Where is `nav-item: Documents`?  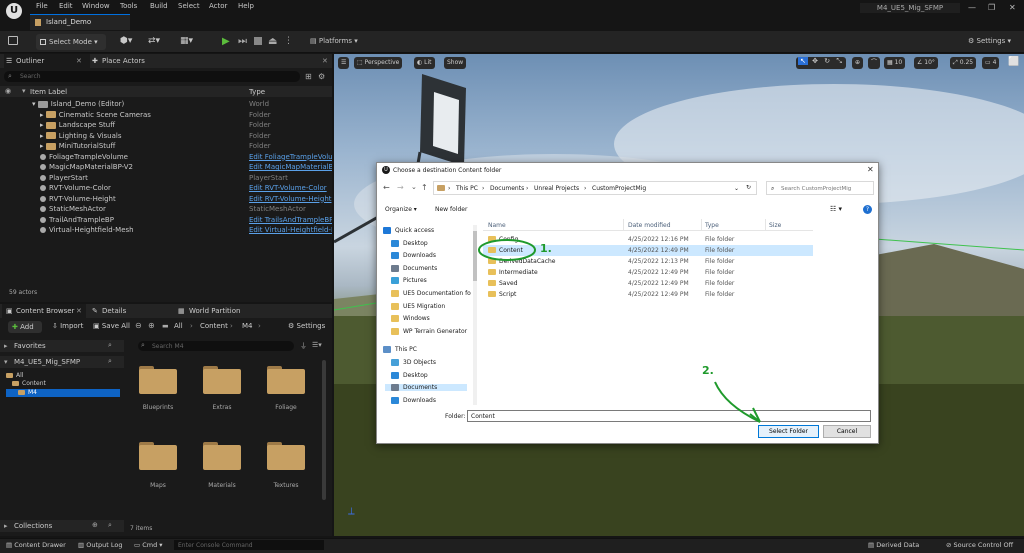 nav-item: Documents is located at coordinates (426, 388).